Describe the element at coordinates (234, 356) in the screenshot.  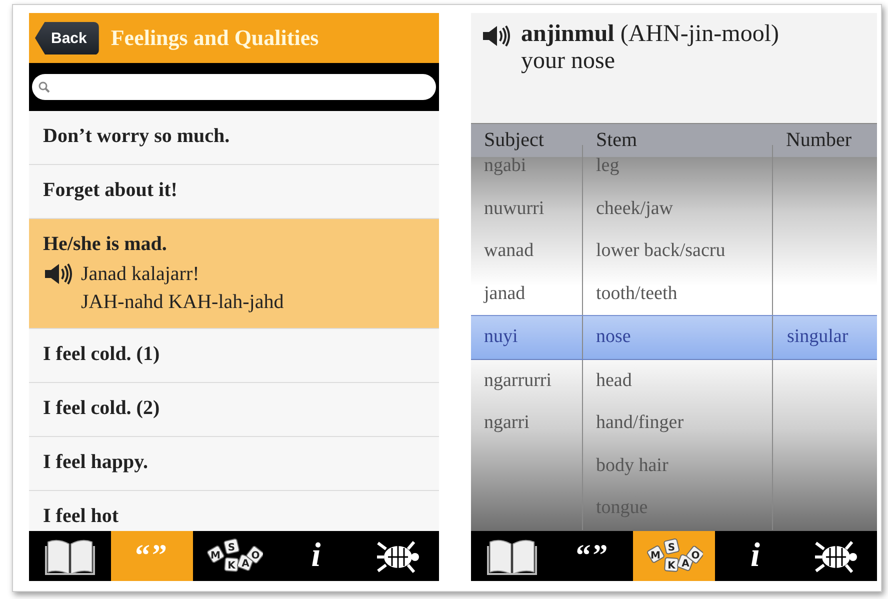
I see `phrase-row: I feel cold. (1)` at that location.